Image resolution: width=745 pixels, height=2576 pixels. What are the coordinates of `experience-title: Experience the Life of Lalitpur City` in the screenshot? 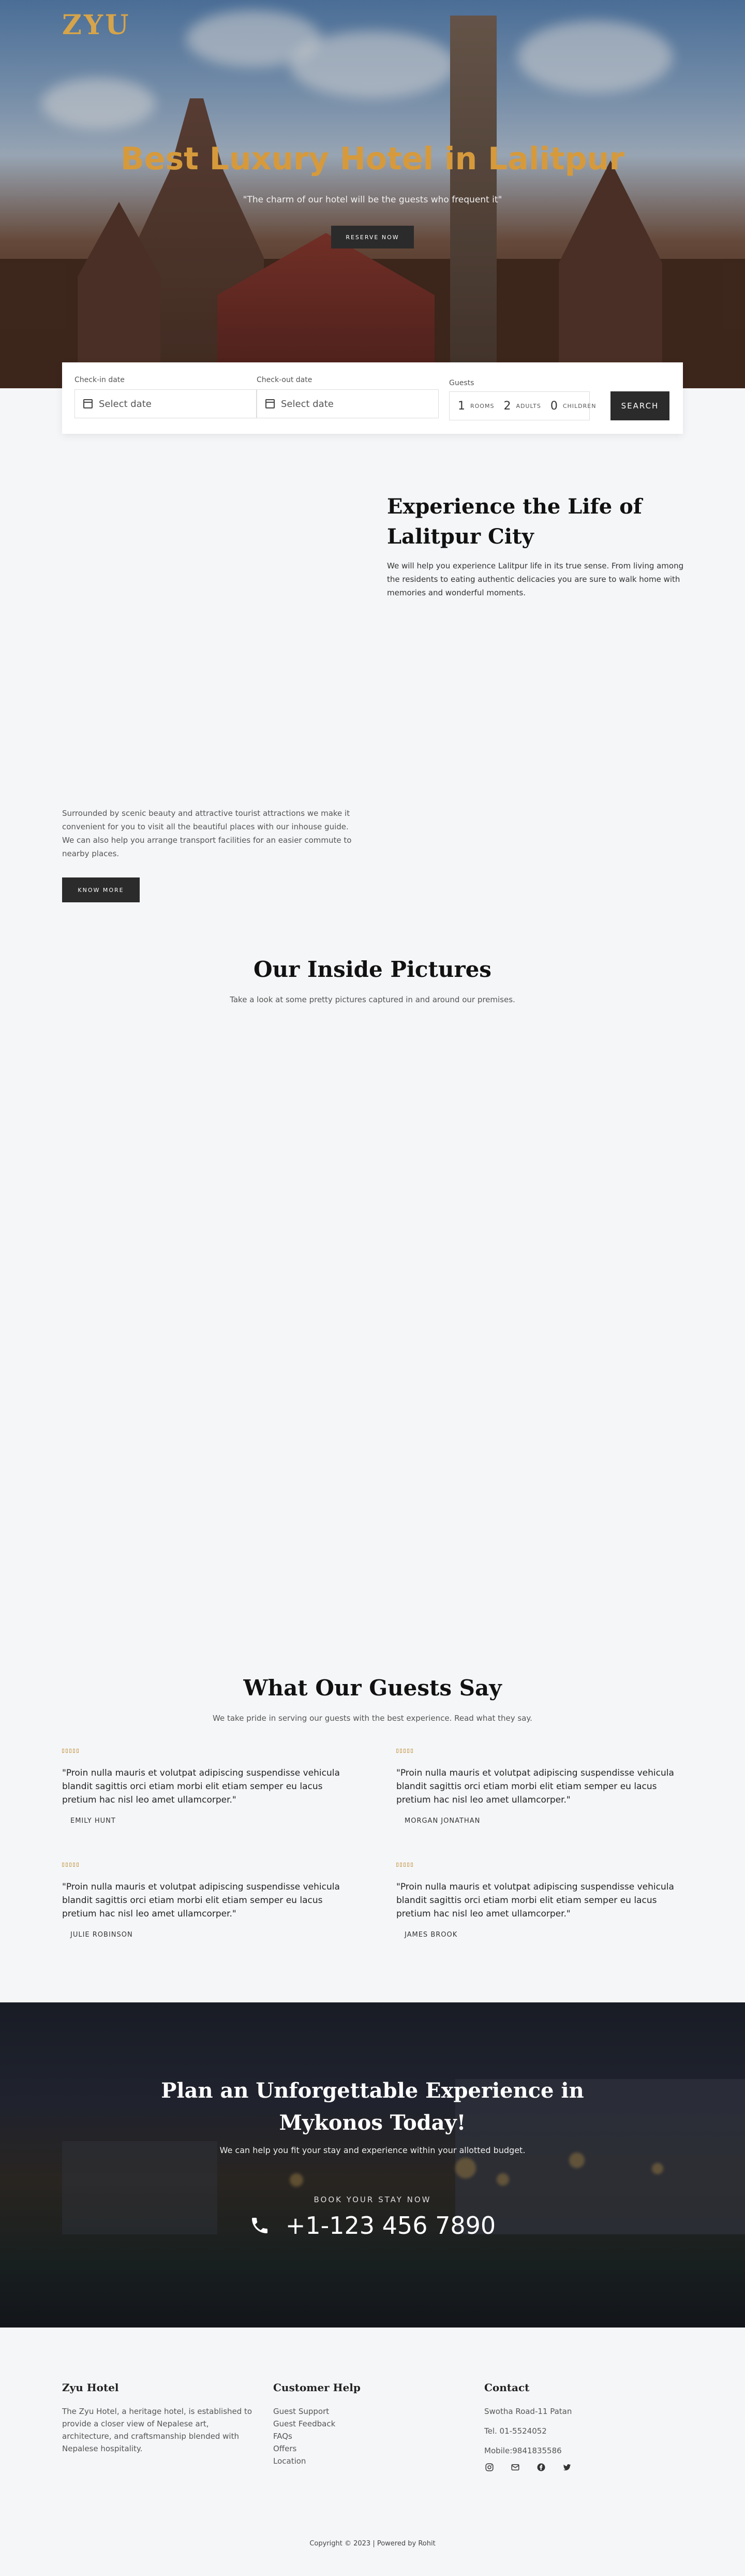 It's located at (515, 521).